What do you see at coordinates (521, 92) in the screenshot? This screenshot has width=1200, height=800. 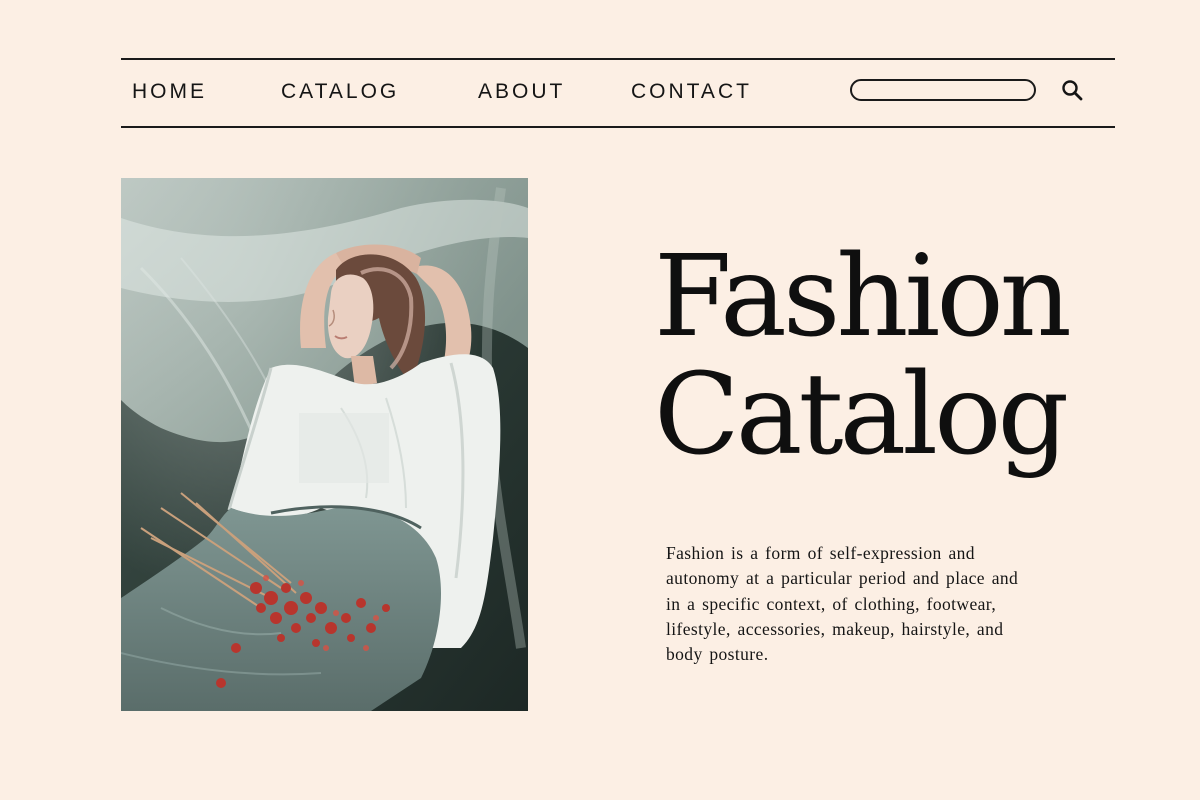 I see `nav-link-about: ABOUT` at bounding box center [521, 92].